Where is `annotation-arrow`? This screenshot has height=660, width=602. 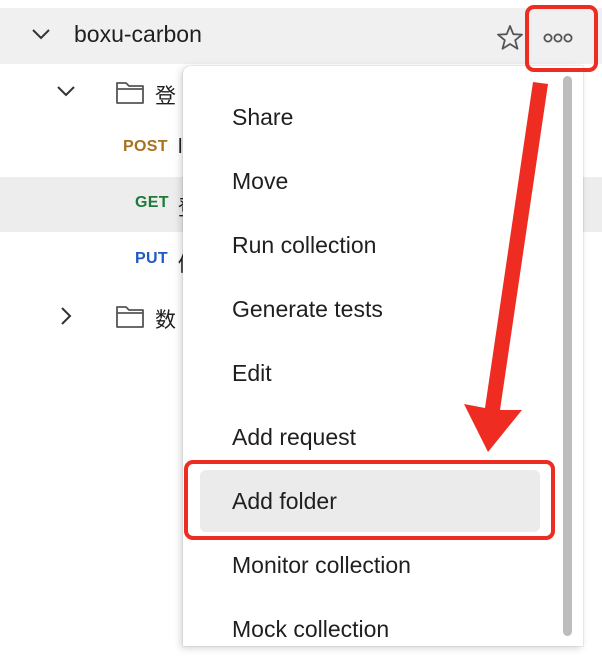 annotation-arrow is located at coordinates (506, 267).